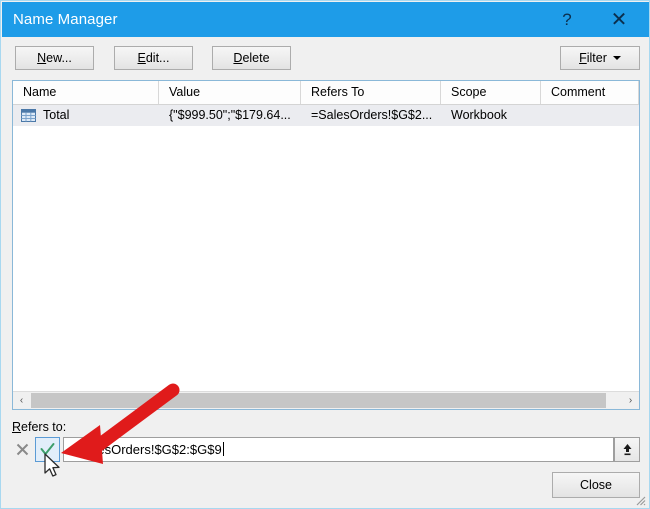  Describe the element at coordinates (640, 500) in the screenshot. I see `resize-grip-icon` at that location.